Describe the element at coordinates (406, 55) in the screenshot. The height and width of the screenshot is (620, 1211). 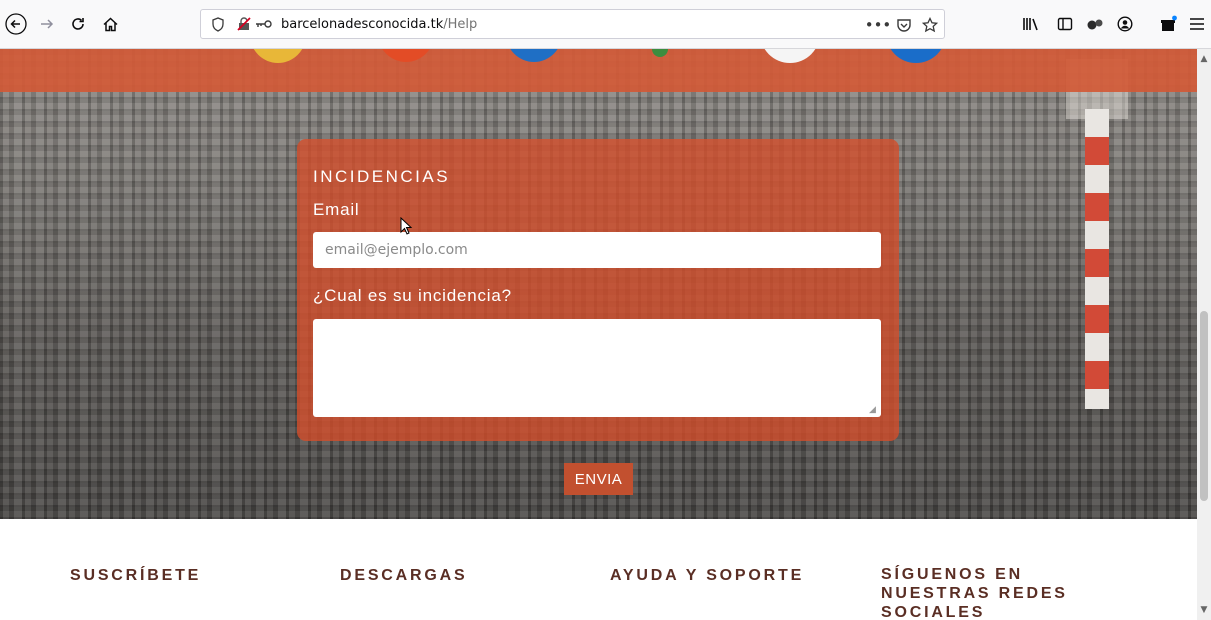
I see `html5-logo-icon` at that location.